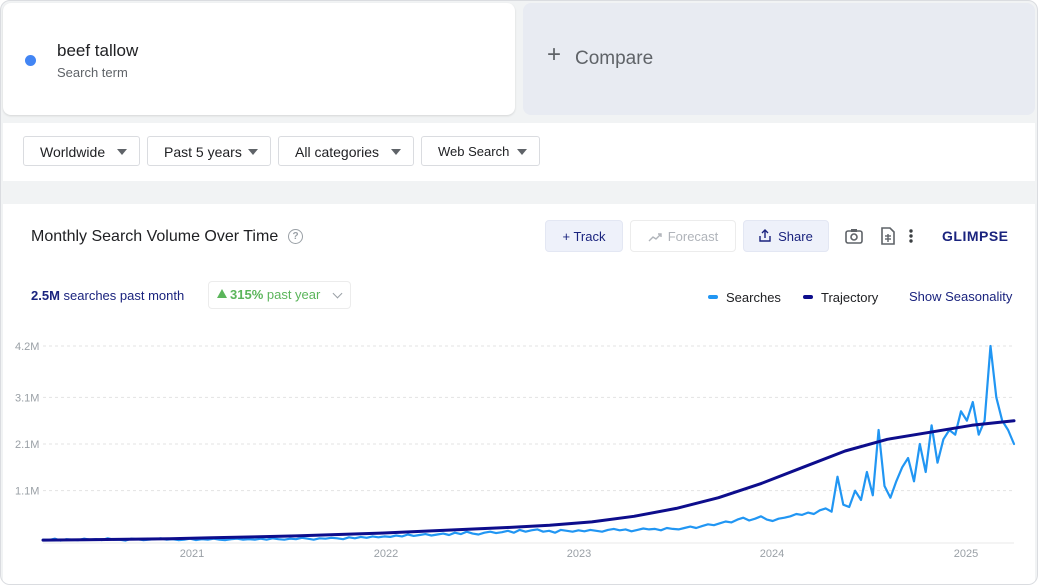  I want to click on time-range-select-label: Past 5 years, so click(203, 152).